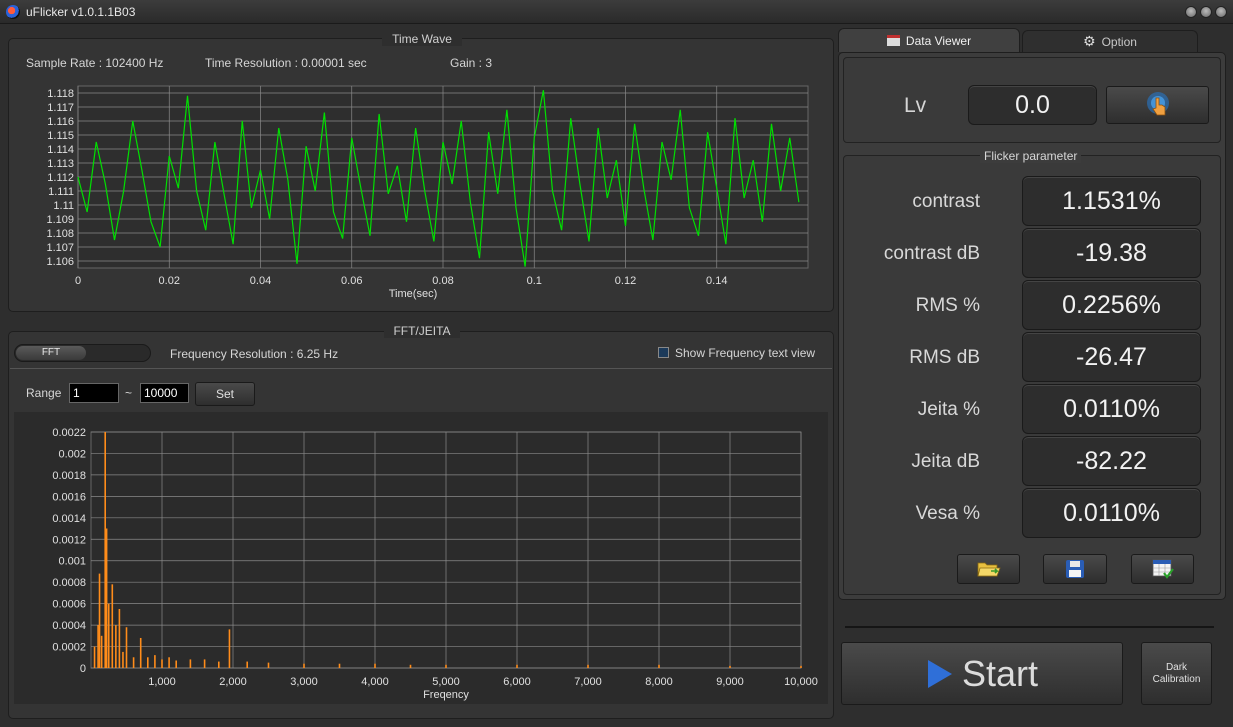  What do you see at coordinates (1075, 569) in the screenshot?
I see `save-button` at bounding box center [1075, 569].